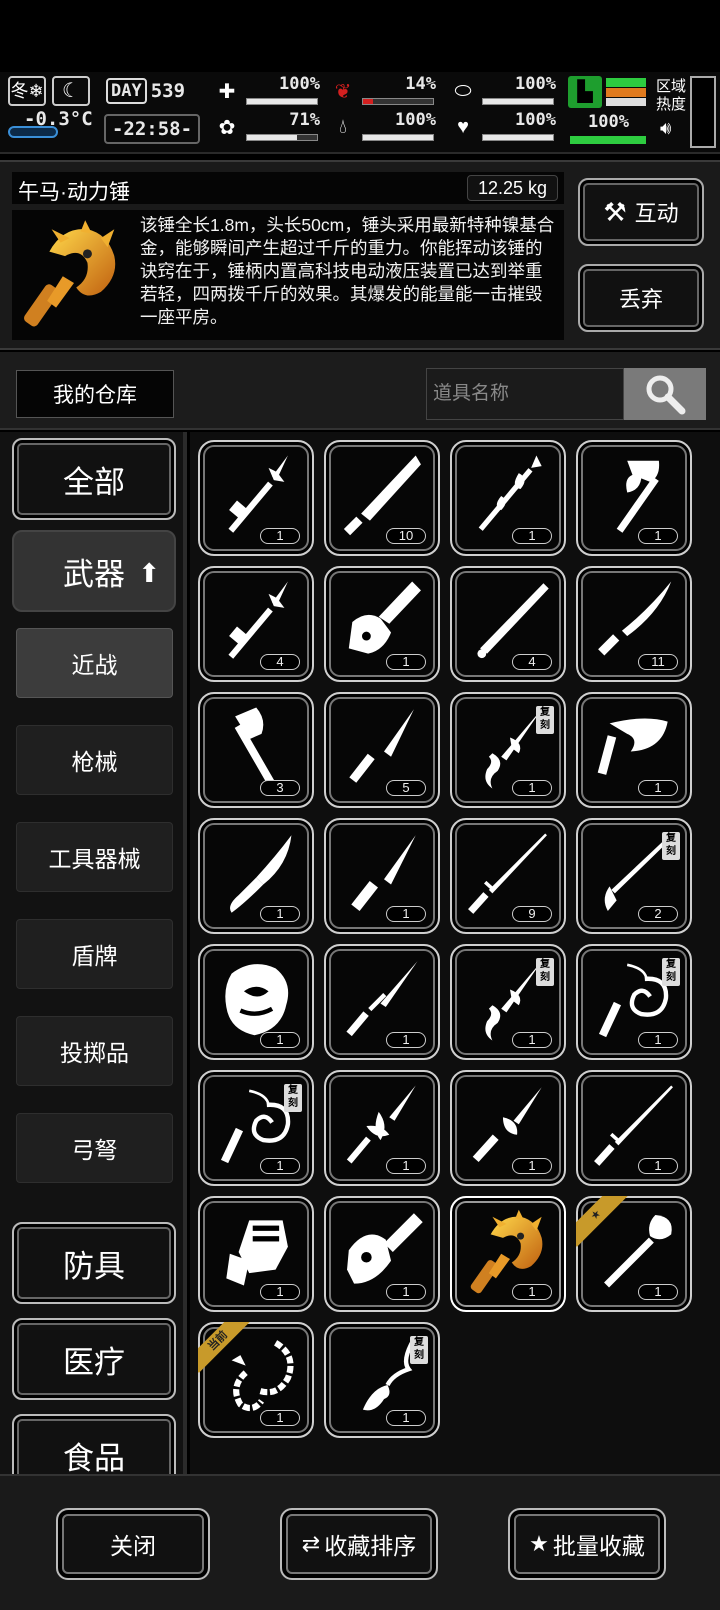  What do you see at coordinates (671, 96) in the screenshot?
I see `region-heat-label: 区域 热度` at bounding box center [671, 96].